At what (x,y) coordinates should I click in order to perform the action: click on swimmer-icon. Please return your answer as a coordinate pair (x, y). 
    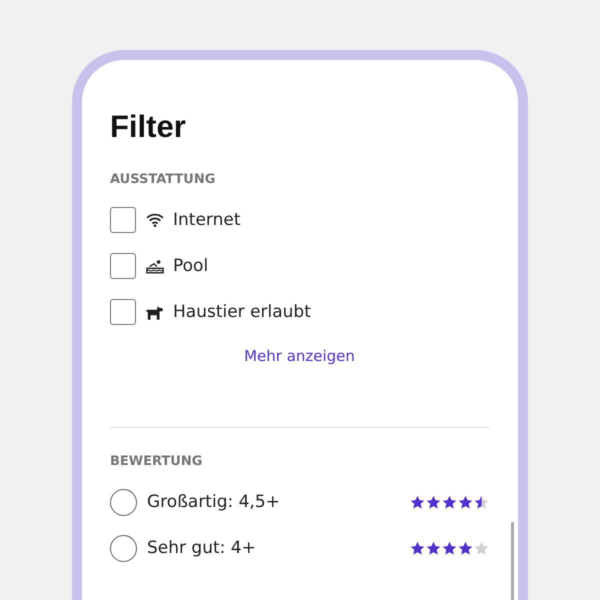
    Looking at the image, I should click on (155, 266).